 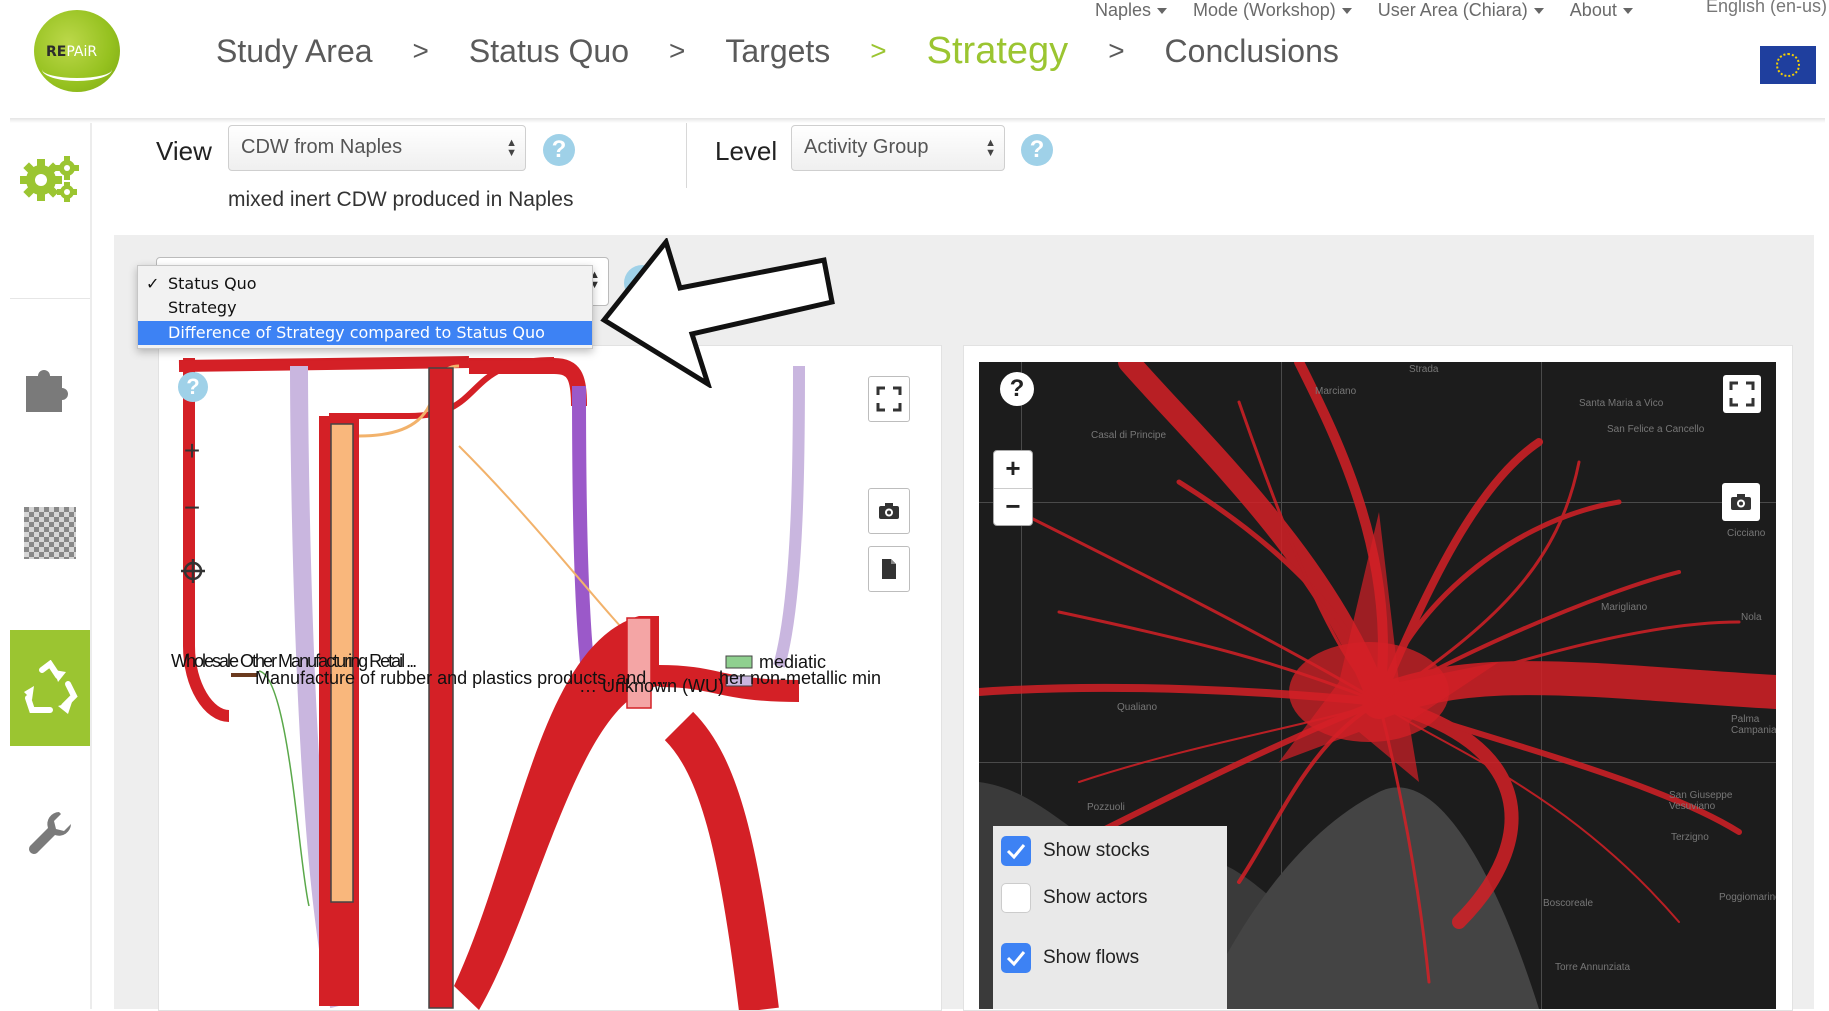 What do you see at coordinates (1751, 617) in the screenshot?
I see `map-place-label: Nola` at bounding box center [1751, 617].